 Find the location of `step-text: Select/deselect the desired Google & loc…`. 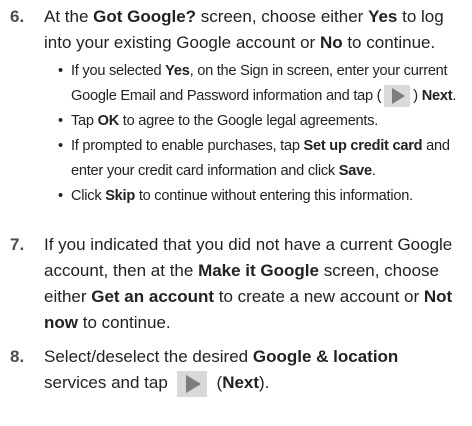

step-text: Select/deselect the desired Google & loc… is located at coordinates (253, 370).